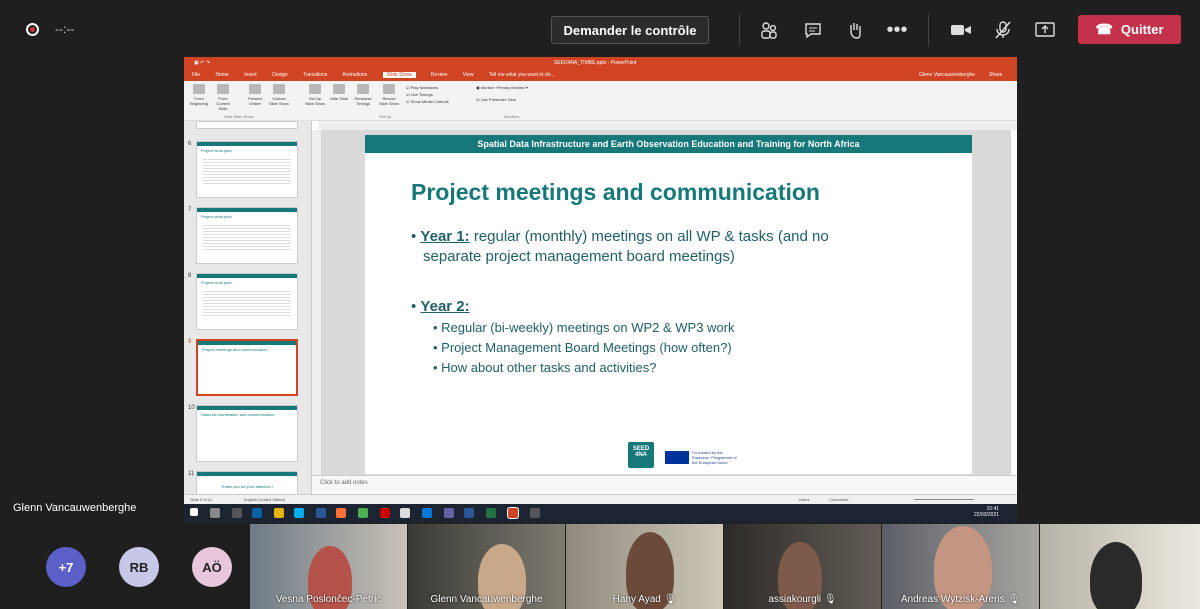  I want to click on slide-thumbnail-selected: Project meetings and communication, so click(247, 367).